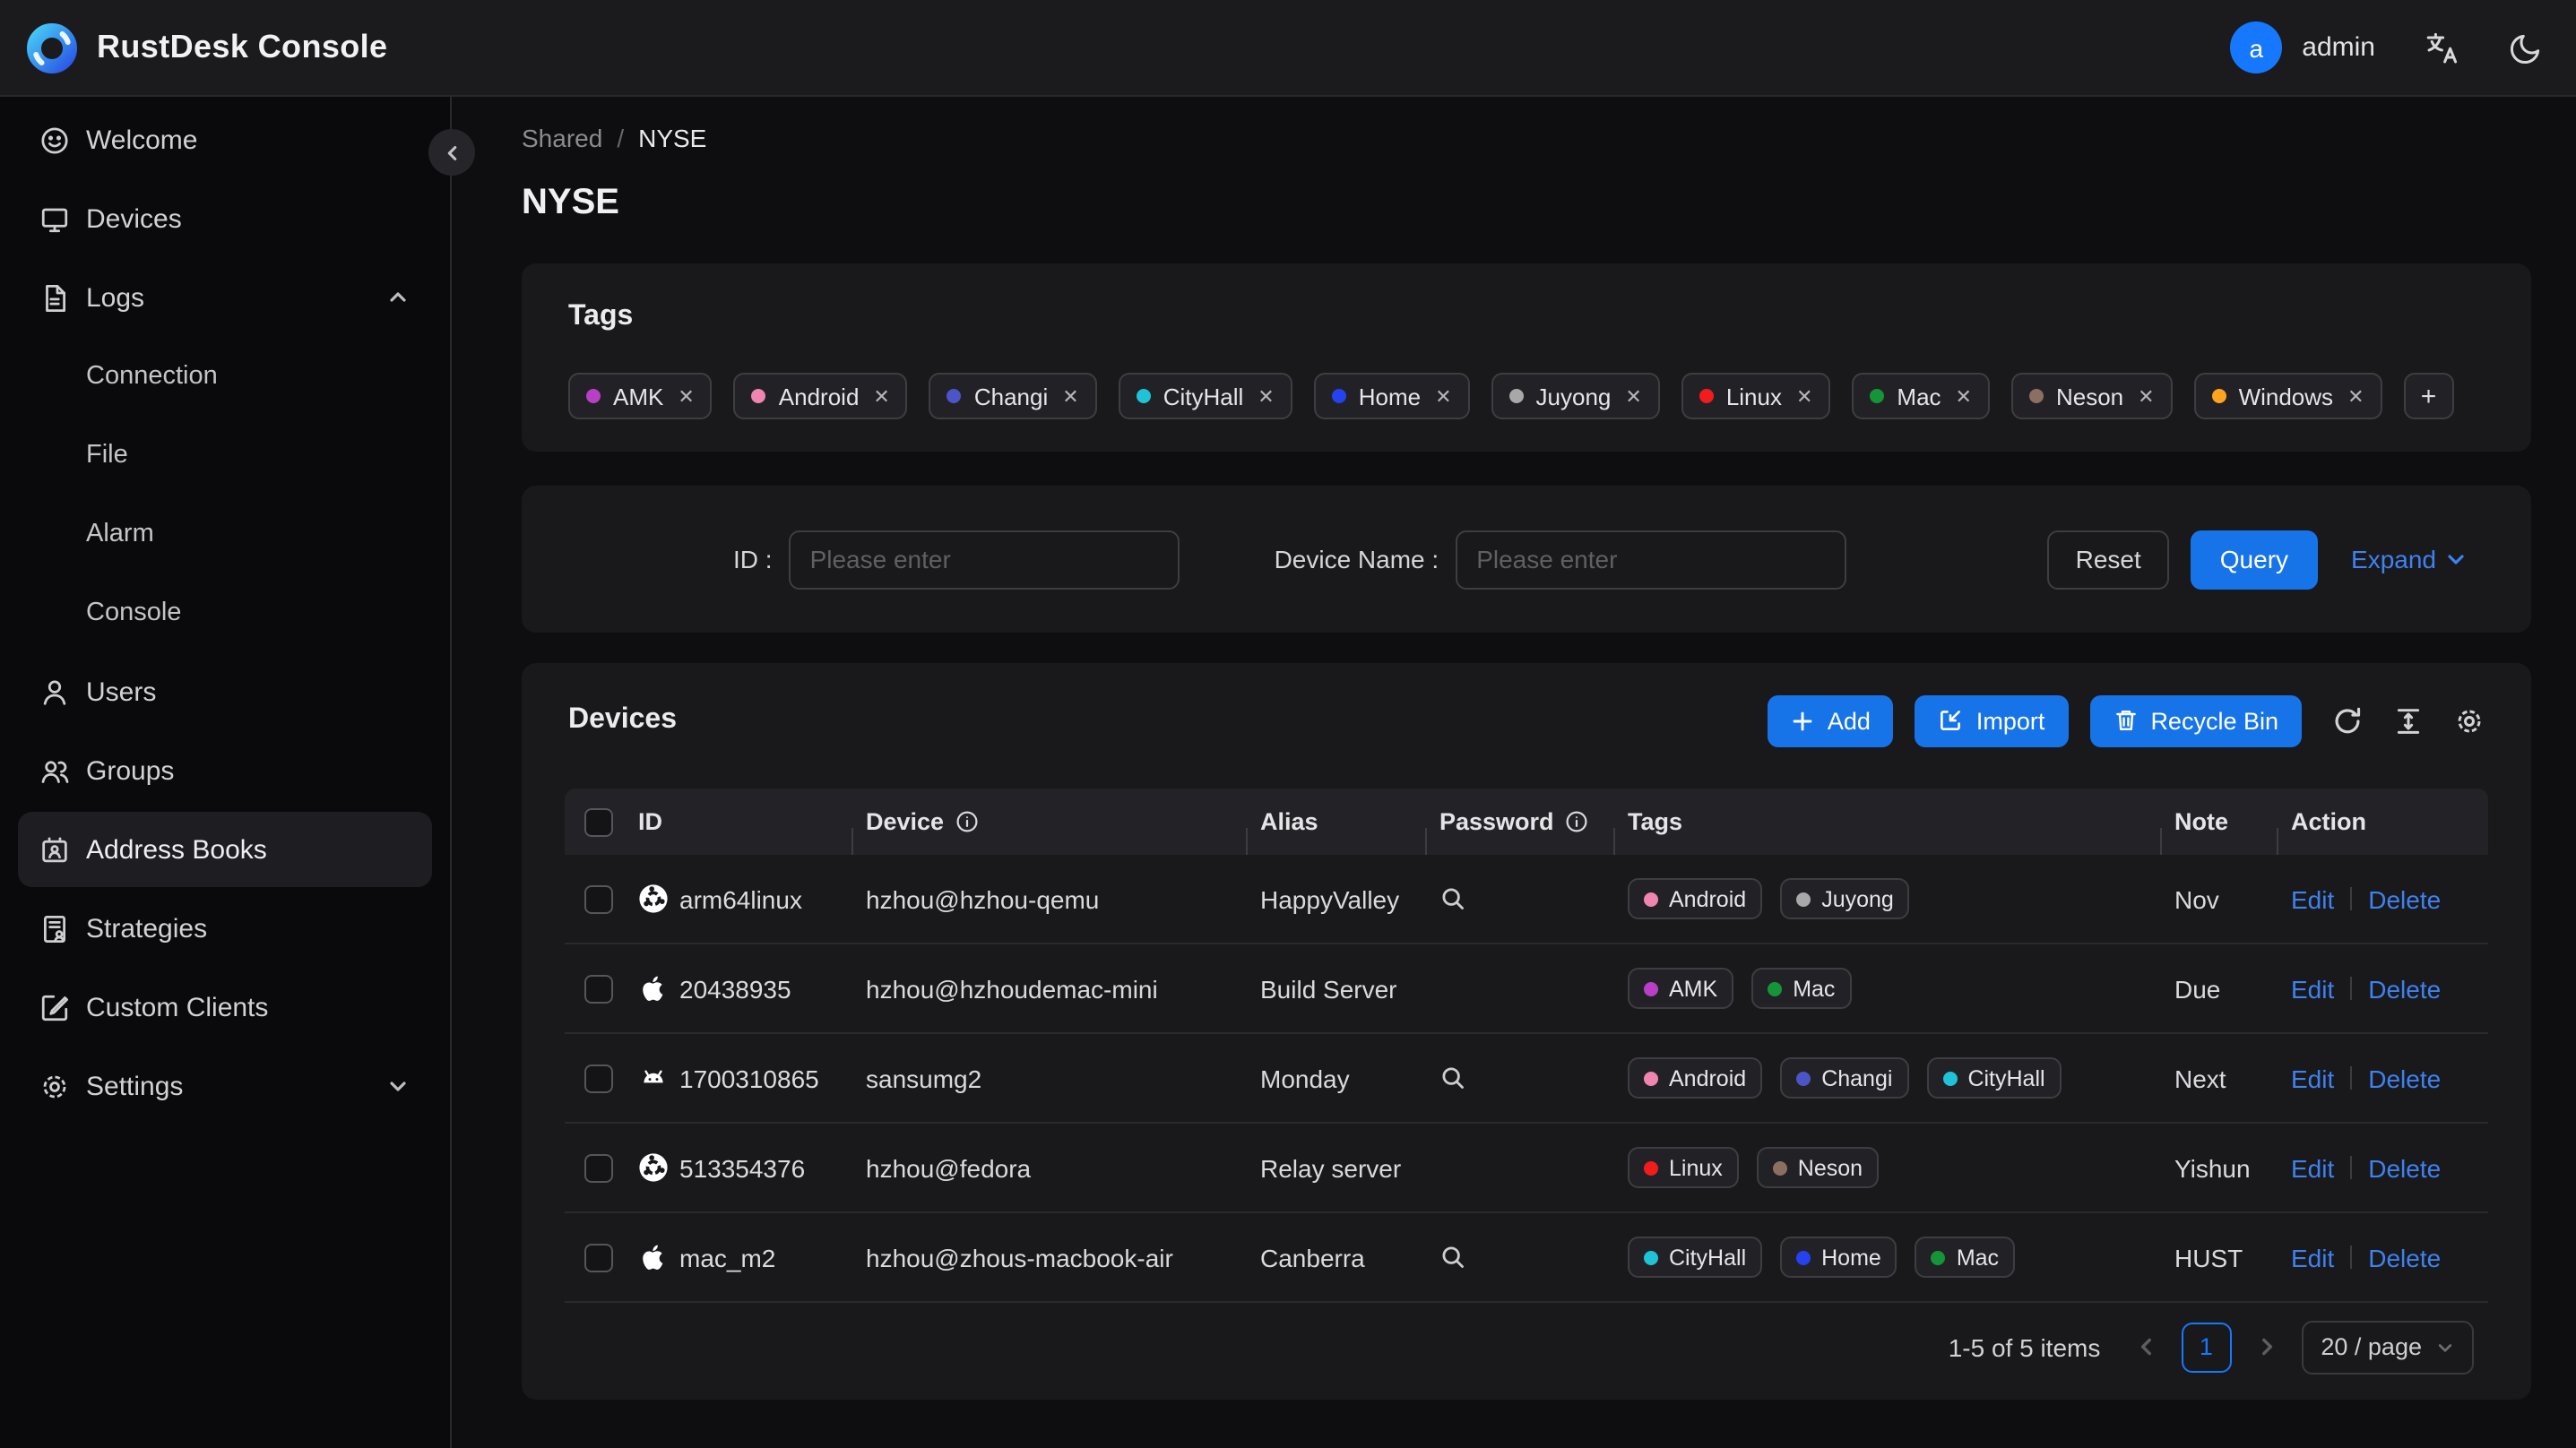 This screenshot has height=1448, width=2576. I want to click on column-header-note: Note, so click(2218, 832).